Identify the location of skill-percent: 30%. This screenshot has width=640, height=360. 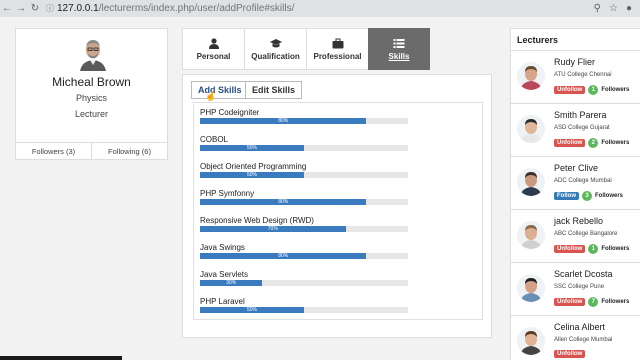
(231, 283).